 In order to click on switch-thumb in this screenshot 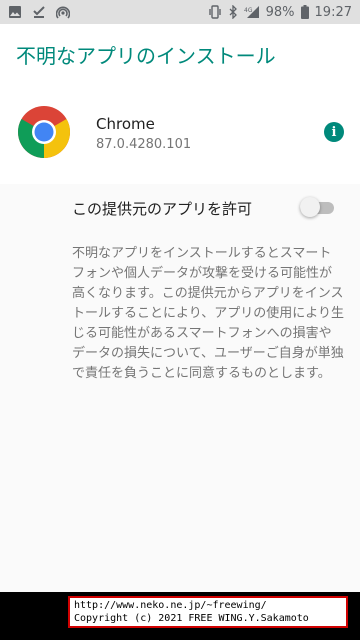, I will do `click(310, 207)`.